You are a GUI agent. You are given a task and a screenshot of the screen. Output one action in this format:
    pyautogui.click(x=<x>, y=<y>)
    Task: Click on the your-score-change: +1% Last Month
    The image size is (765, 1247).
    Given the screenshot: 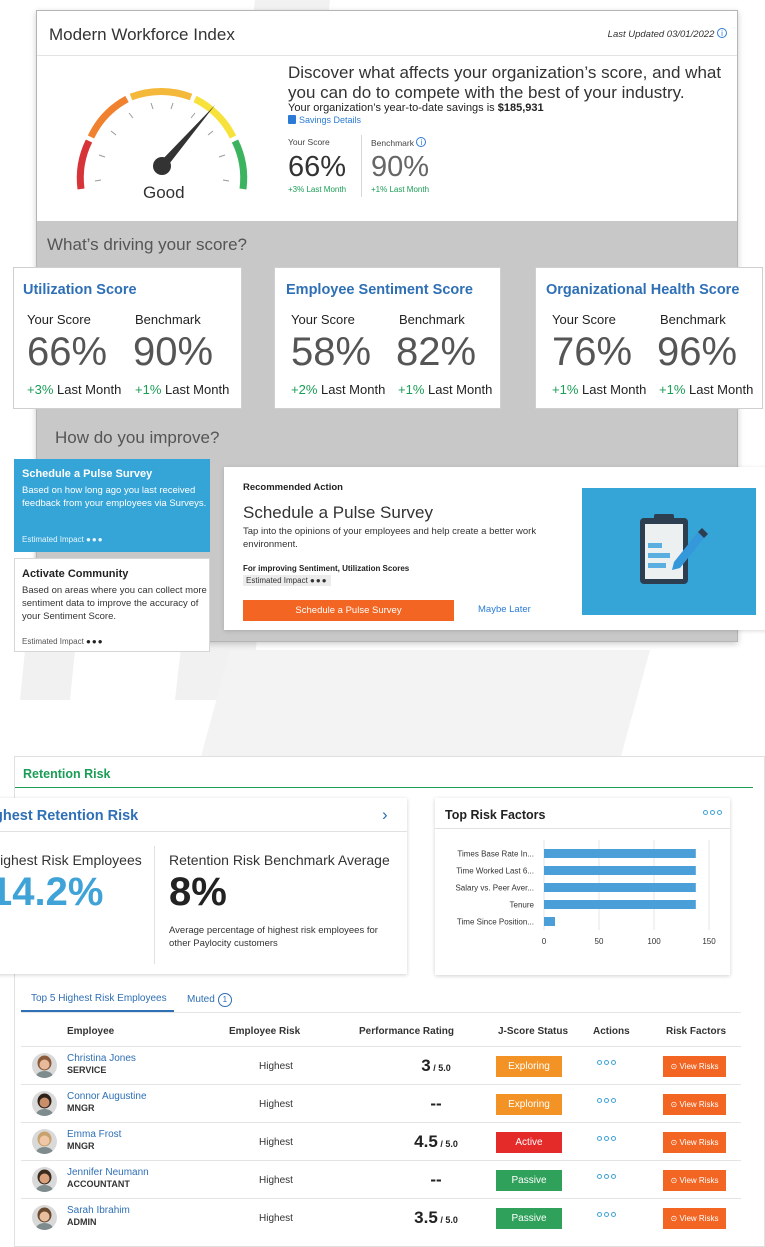 What is the action you would take?
    pyautogui.click(x=599, y=389)
    